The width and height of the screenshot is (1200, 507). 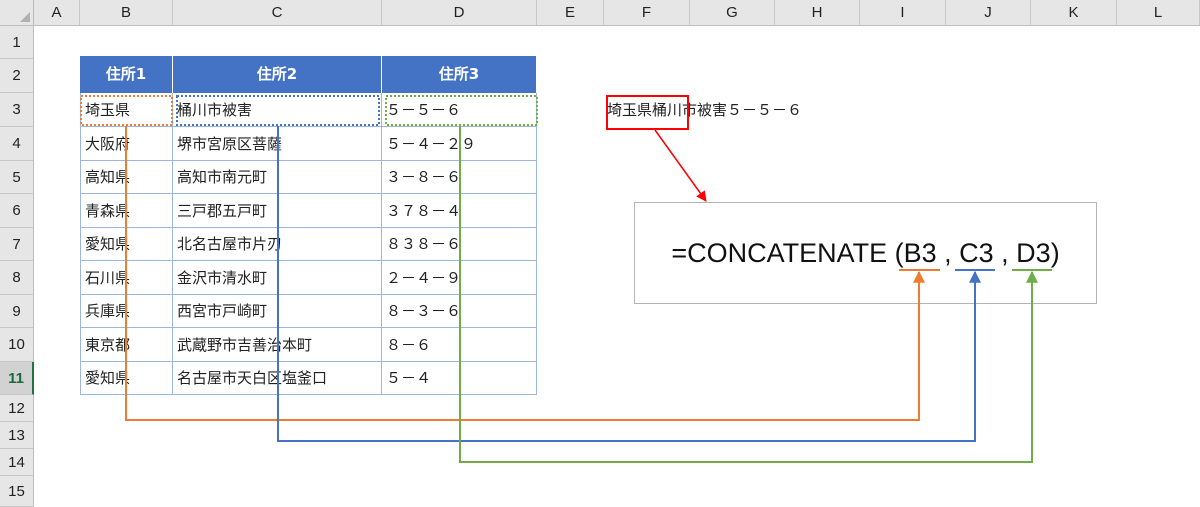 I want to click on c3-dotted-outline, so click(x=278, y=110).